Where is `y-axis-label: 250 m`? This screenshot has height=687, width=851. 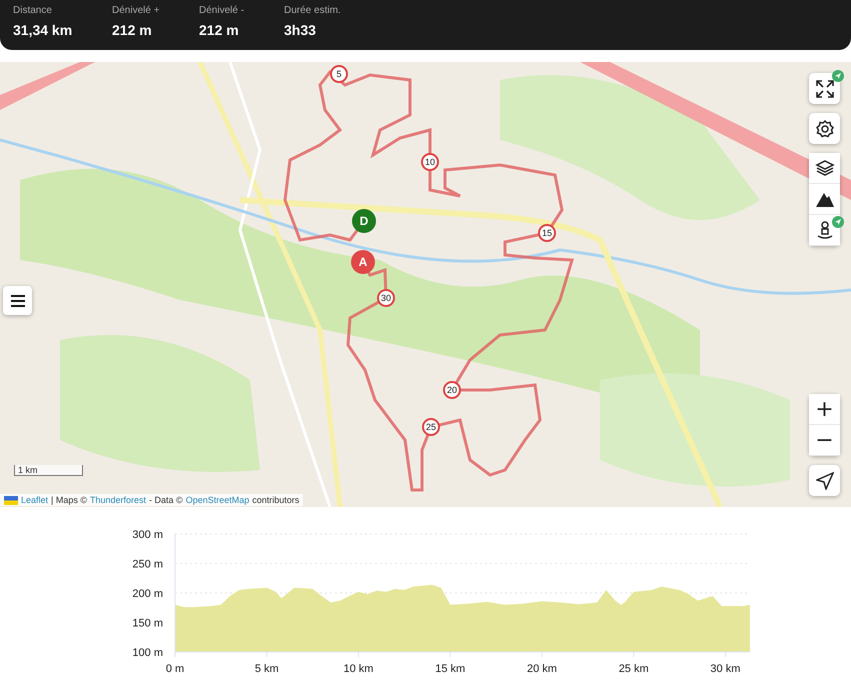 y-axis-label: 250 m is located at coordinates (147, 564).